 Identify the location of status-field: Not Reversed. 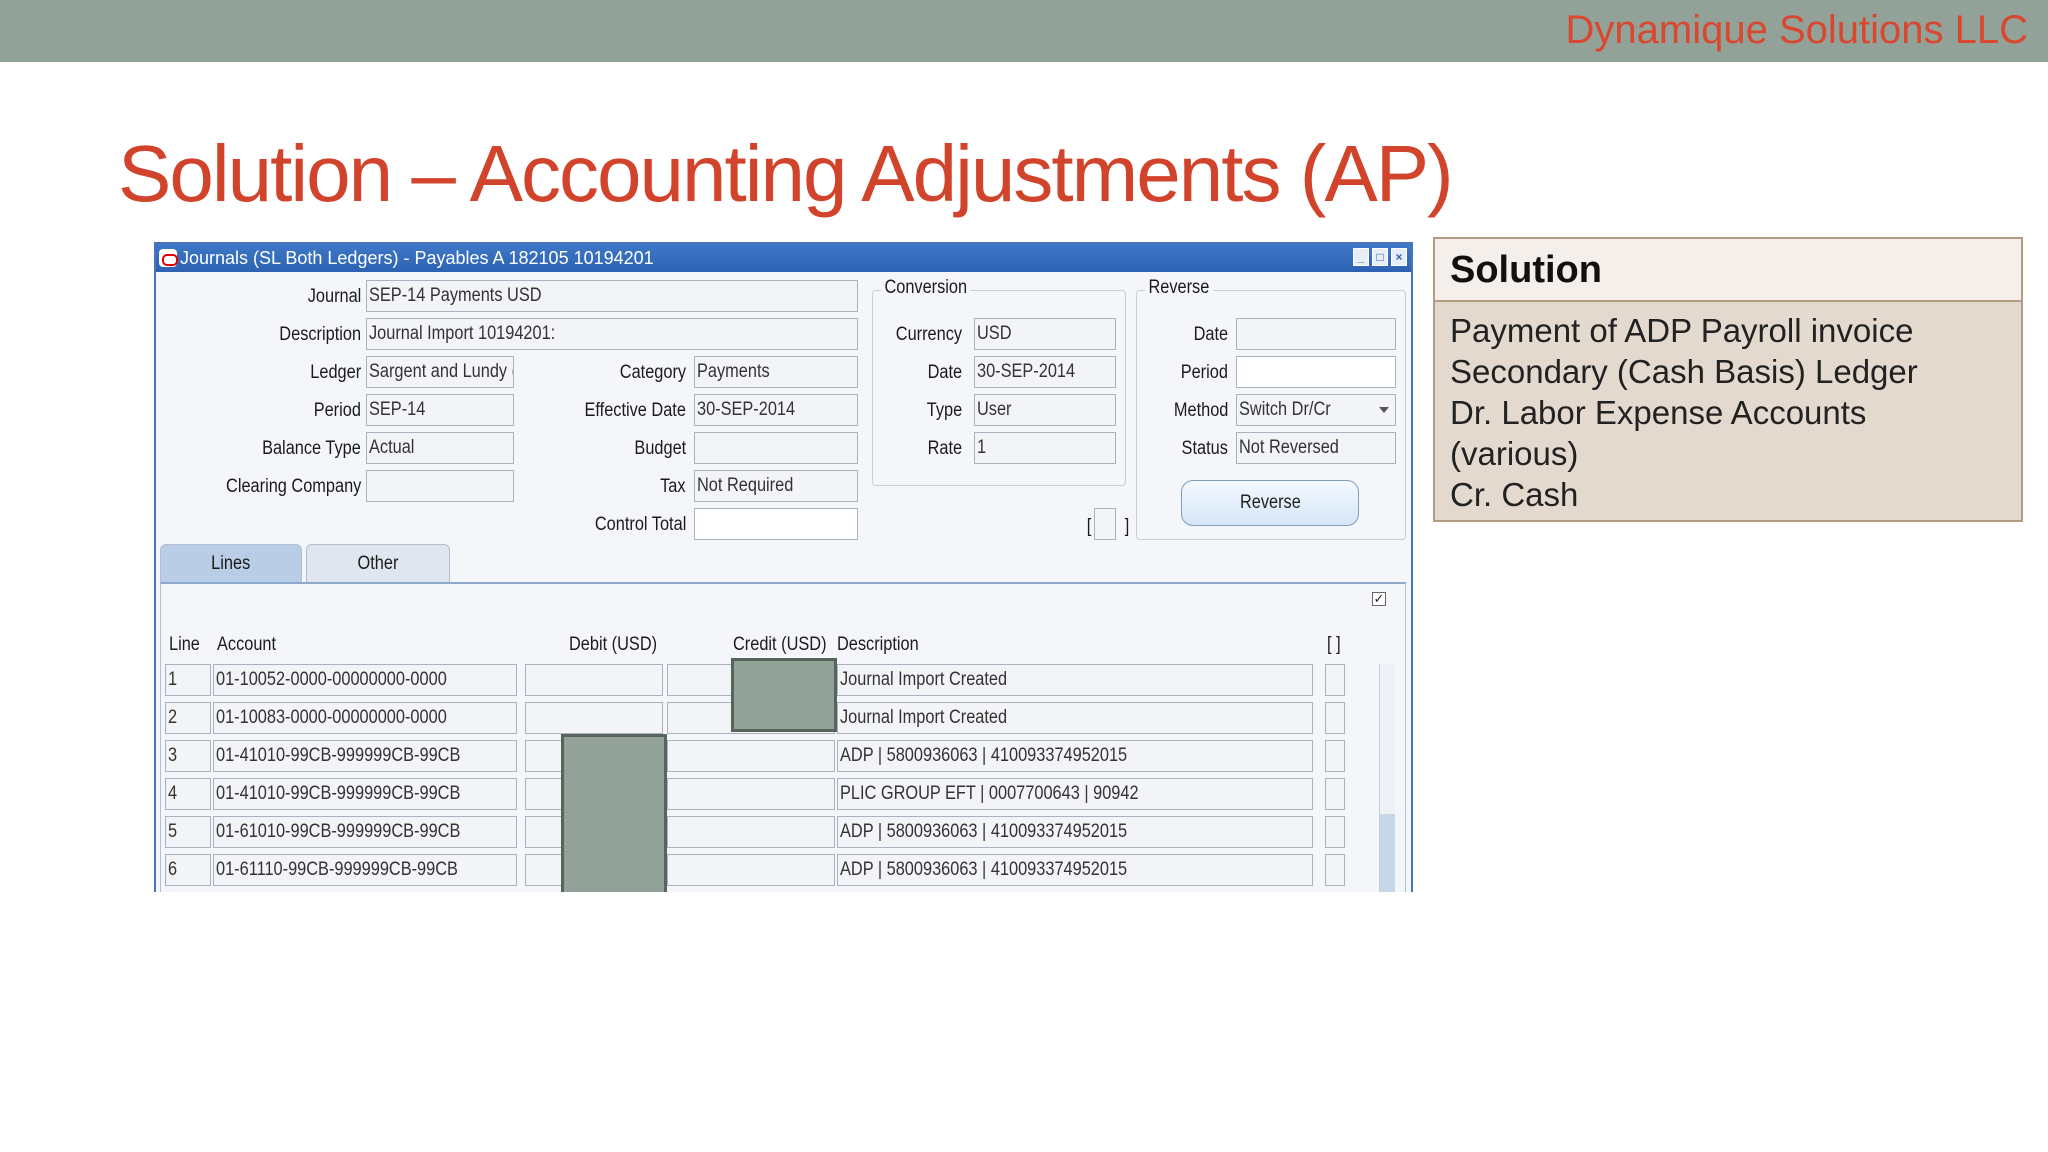
(1316, 448).